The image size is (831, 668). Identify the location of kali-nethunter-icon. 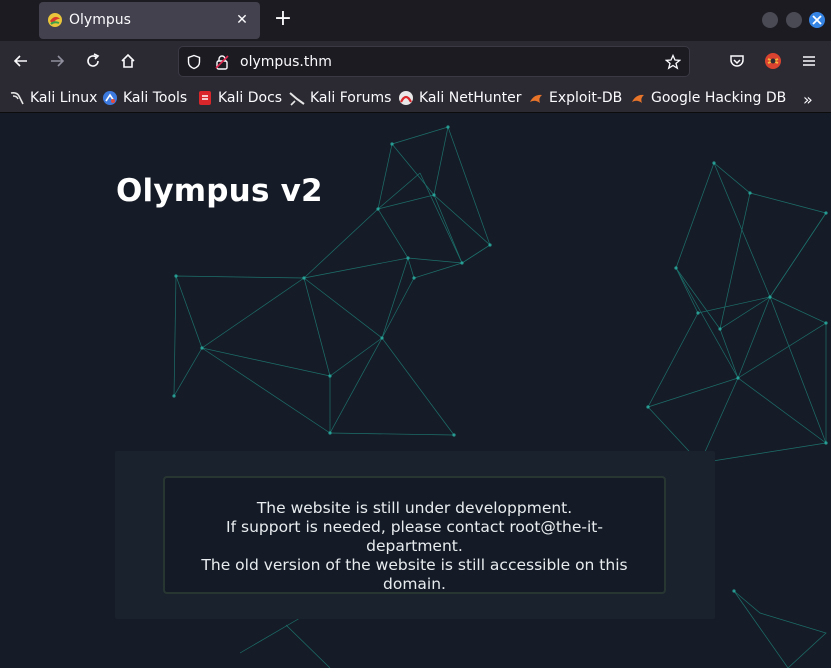
(406, 98).